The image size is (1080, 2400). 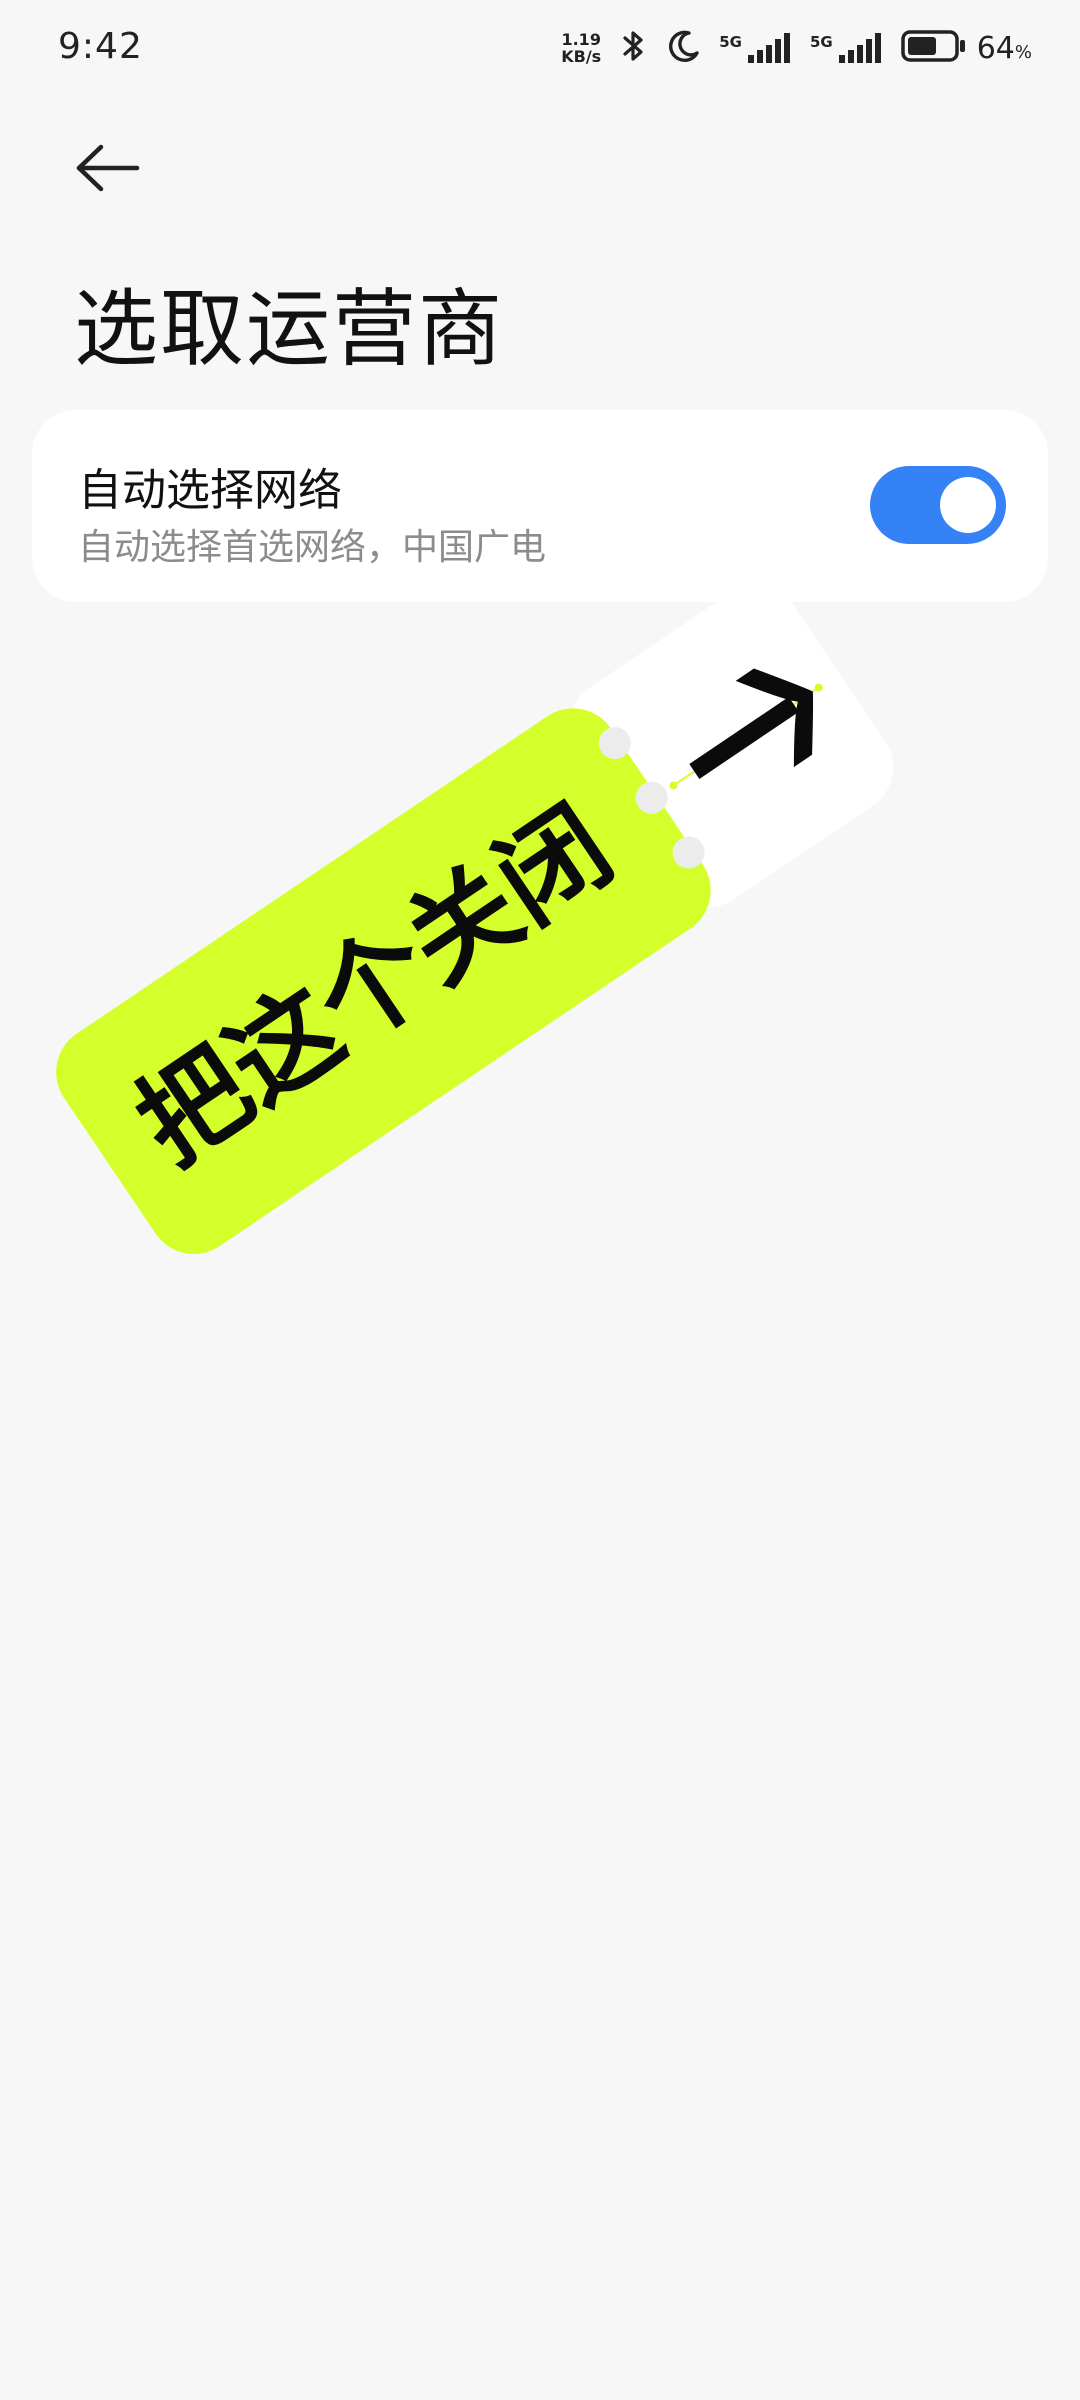 I want to click on auto-network-card: 自动选择网络 自动选择首选网络，中国广电, so click(x=540, y=506).